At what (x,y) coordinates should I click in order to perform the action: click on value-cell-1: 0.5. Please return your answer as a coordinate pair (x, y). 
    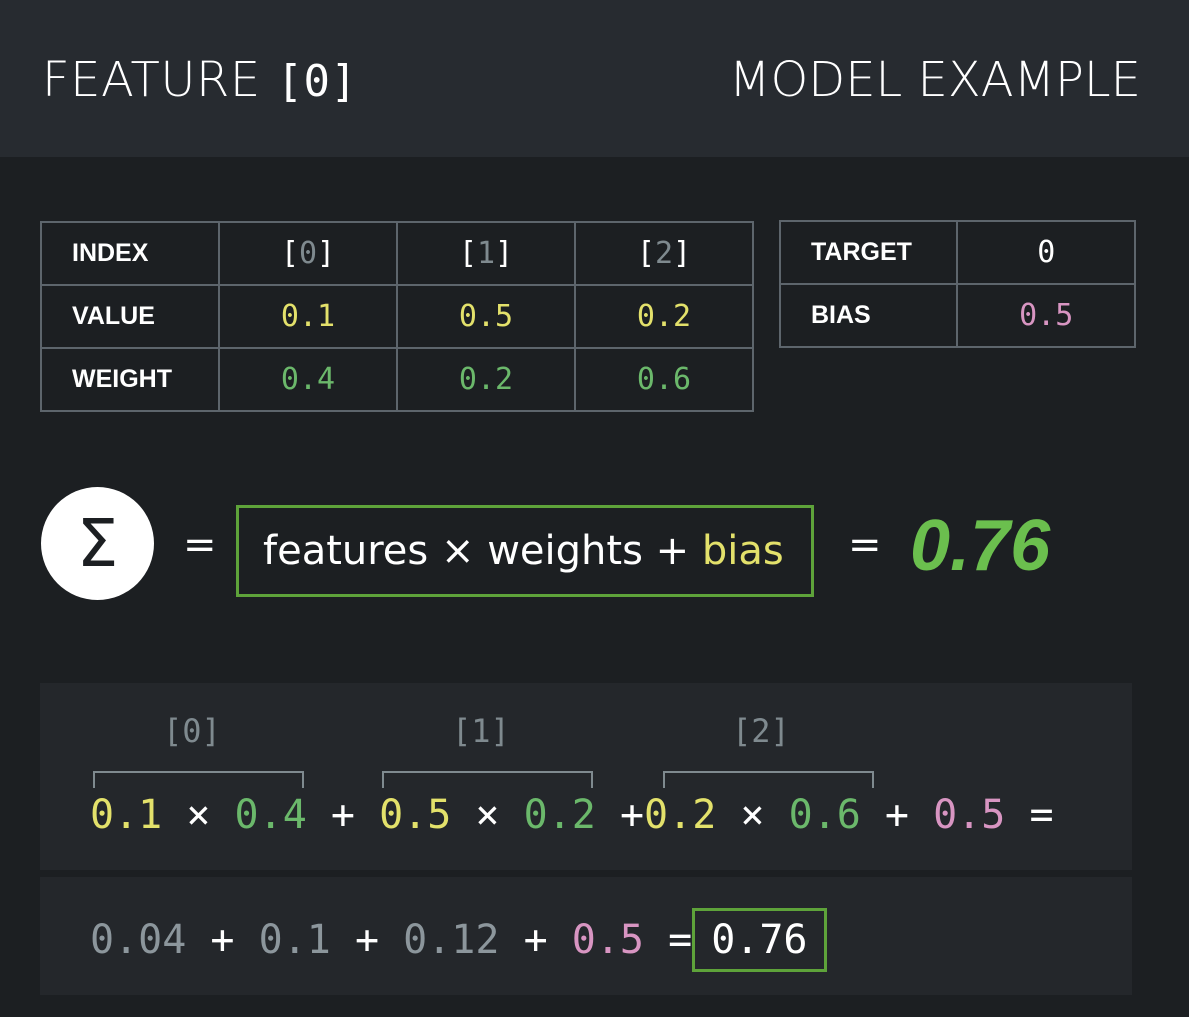
    Looking at the image, I should click on (486, 316).